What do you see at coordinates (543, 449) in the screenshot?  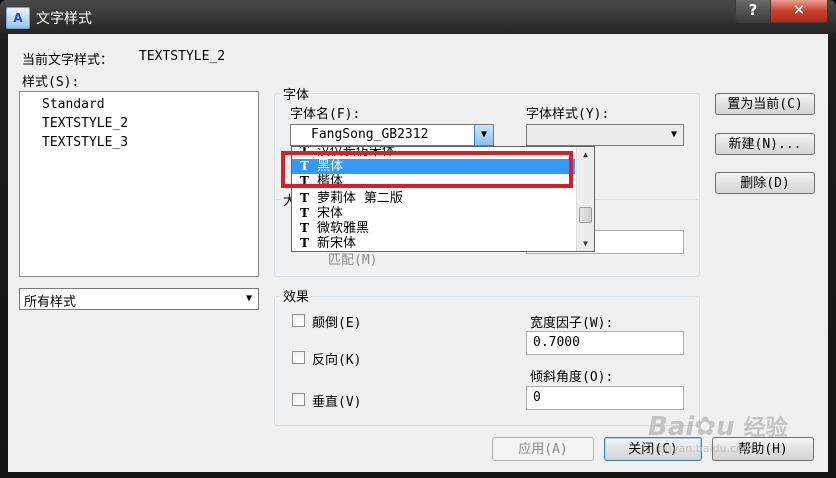 I see `apply-button: 应用(A)` at bounding box center [543, 449].